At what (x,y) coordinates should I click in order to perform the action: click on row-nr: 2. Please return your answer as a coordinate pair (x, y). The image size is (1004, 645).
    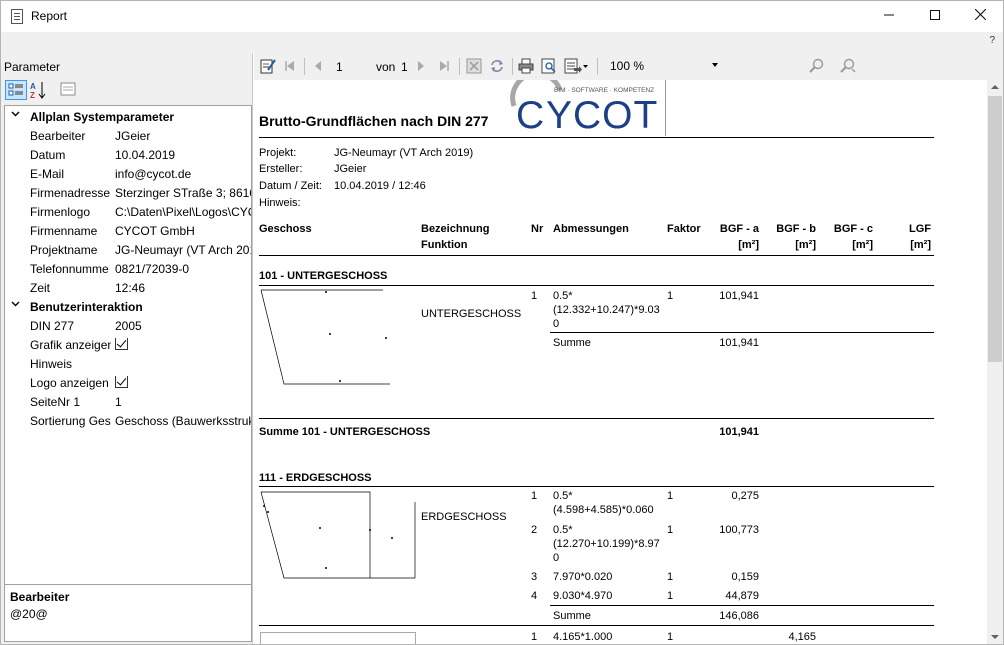
    Looking at the image, I should click on (534, 530).